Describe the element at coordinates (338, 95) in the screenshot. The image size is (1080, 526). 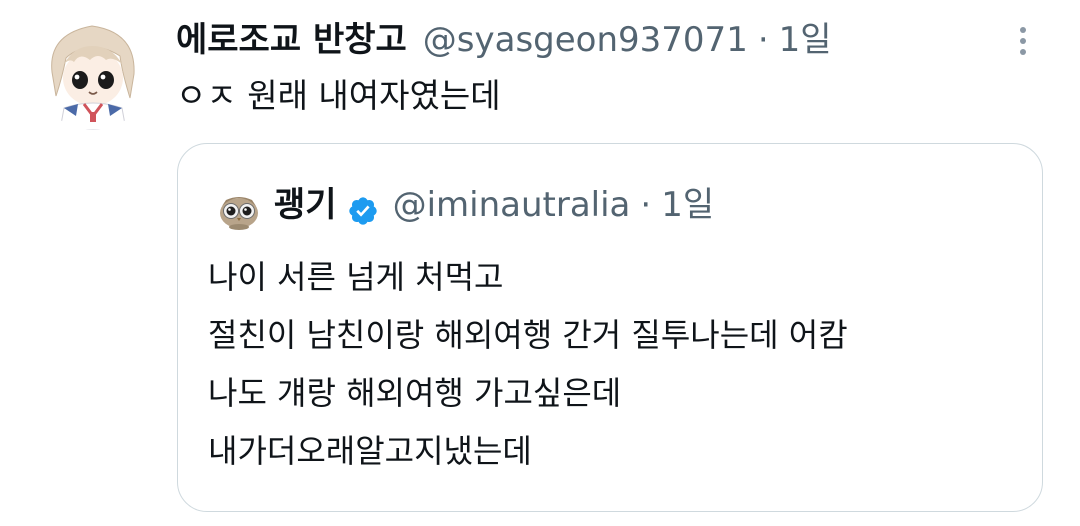
I see `tweet-text: ㅇㅈ 원래 내여자였는데` at that location.